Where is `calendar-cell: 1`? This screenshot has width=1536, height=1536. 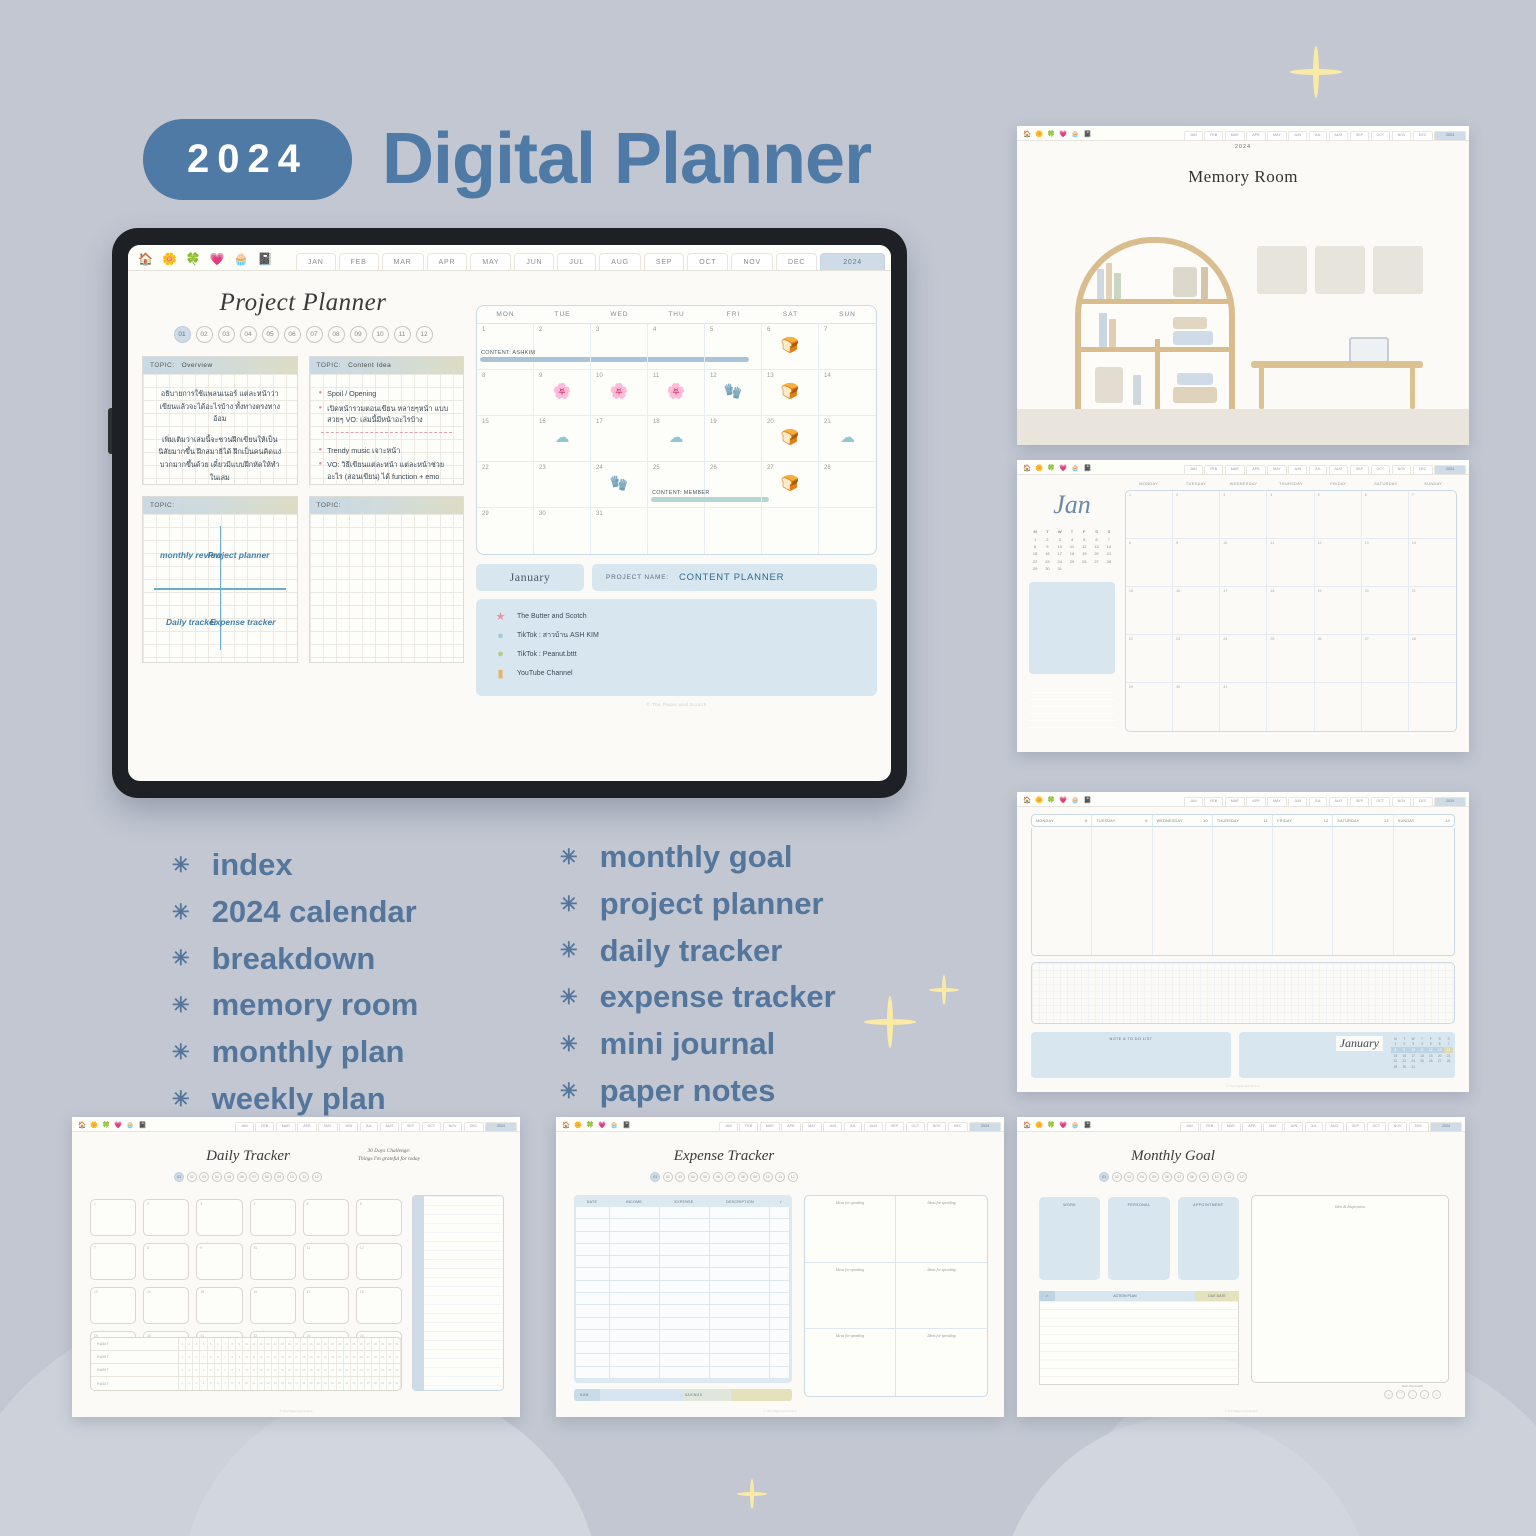
calendar-cell: 1 is located at coordinates (1150, 515).